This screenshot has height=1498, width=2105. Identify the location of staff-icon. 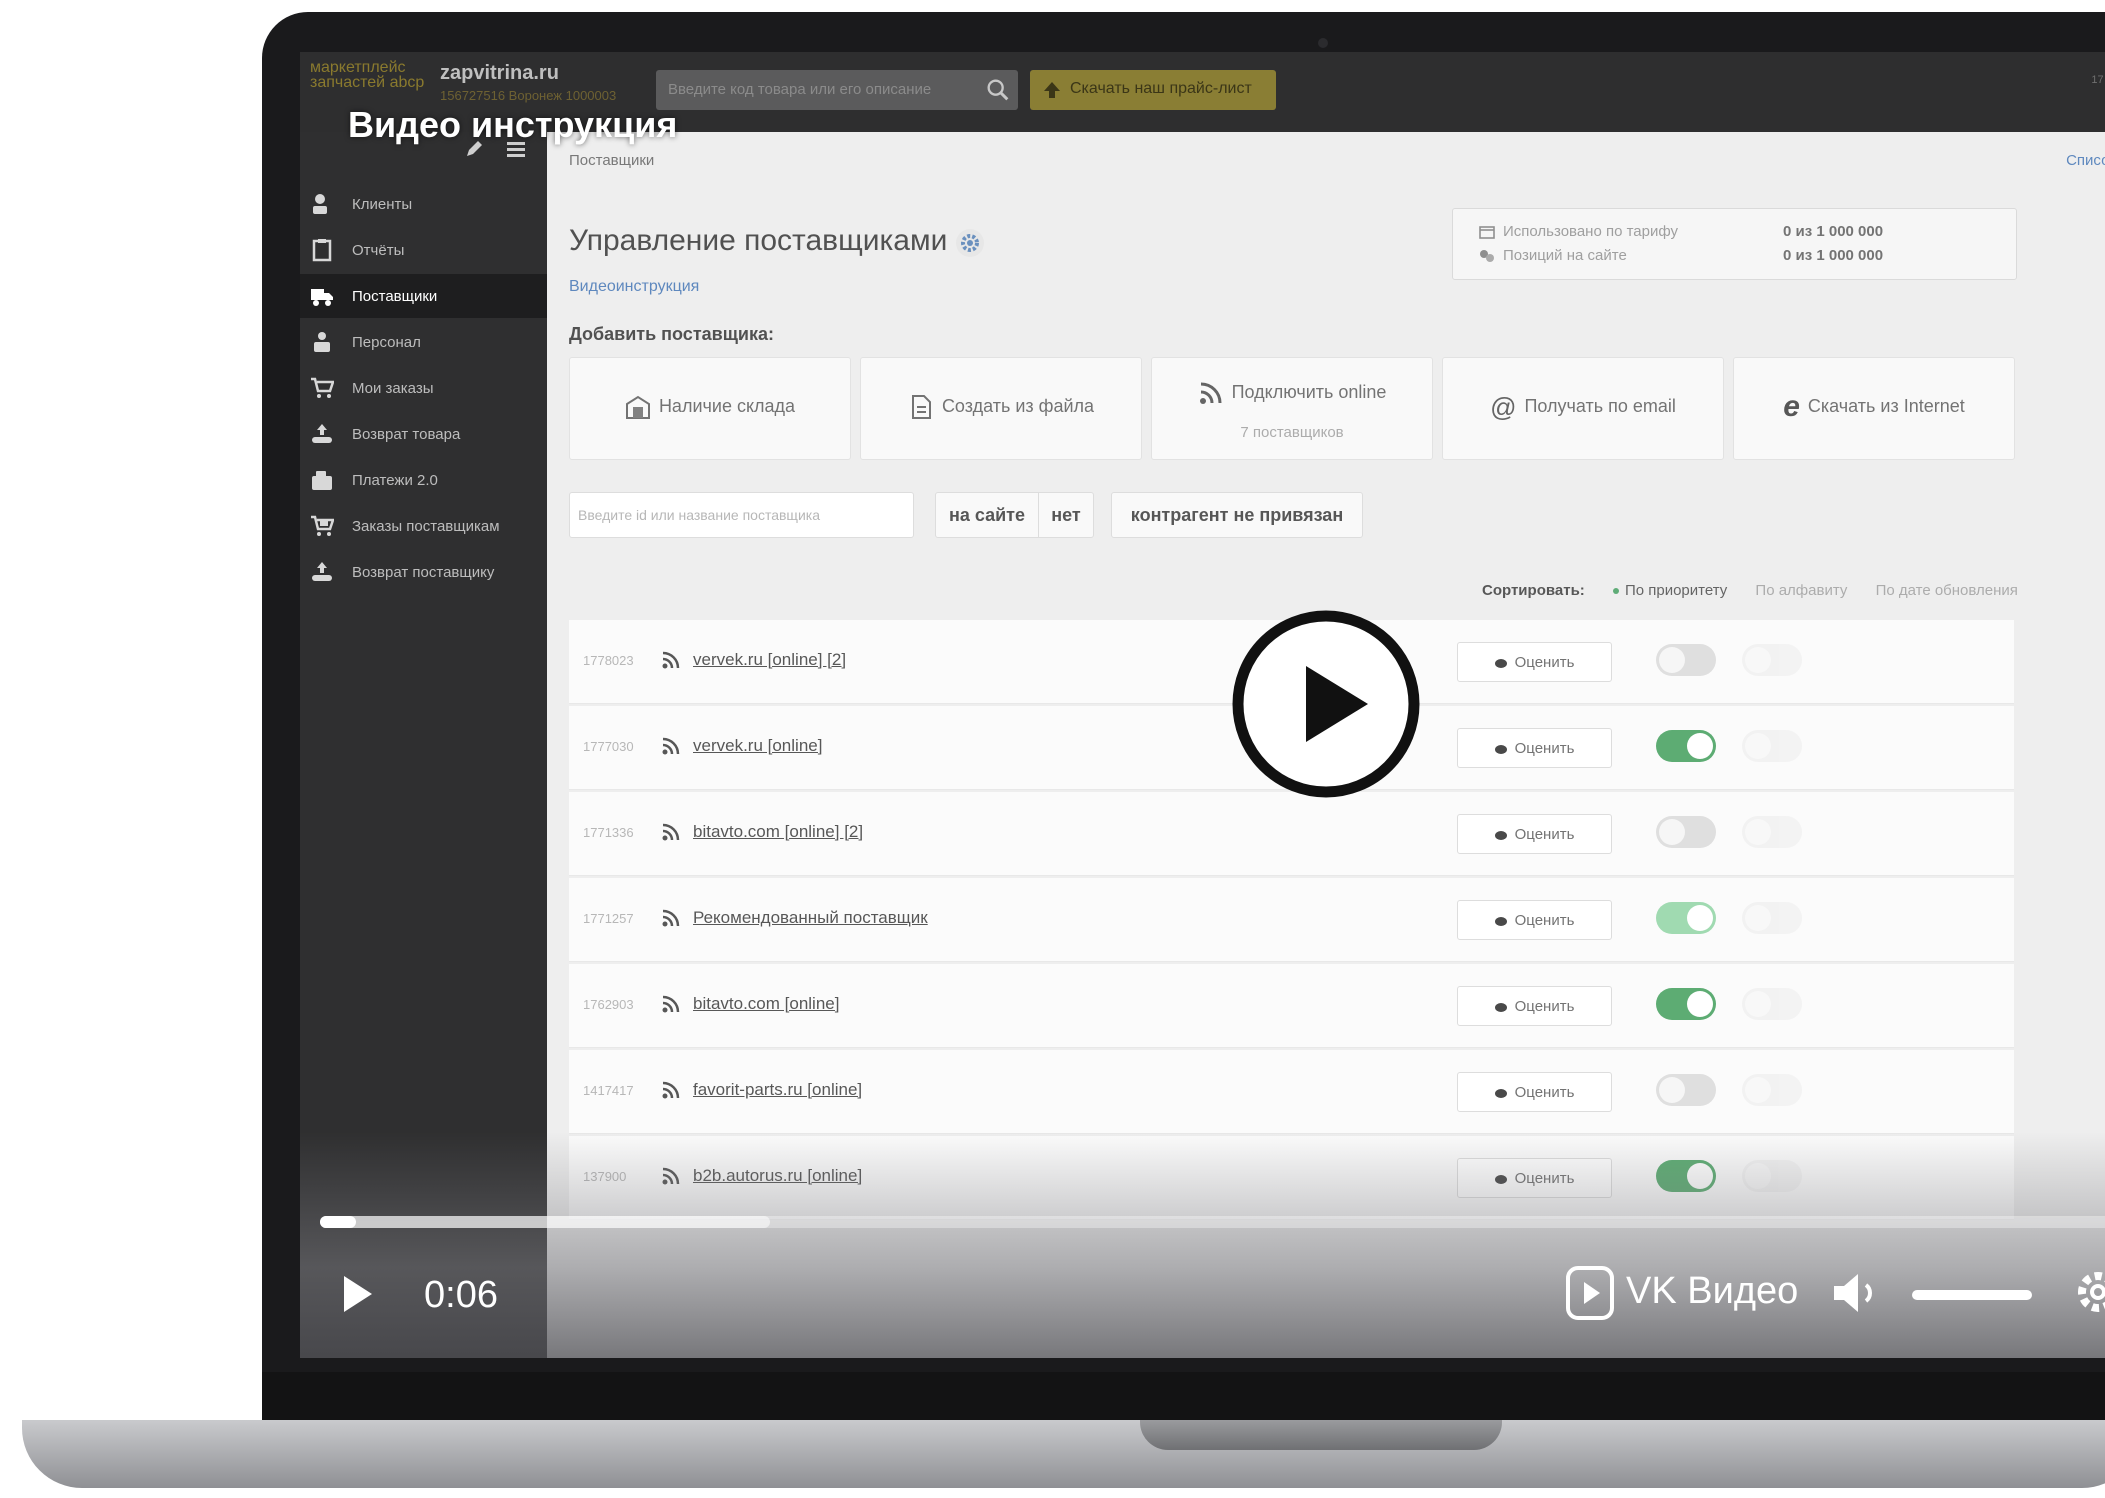
(322, 342).